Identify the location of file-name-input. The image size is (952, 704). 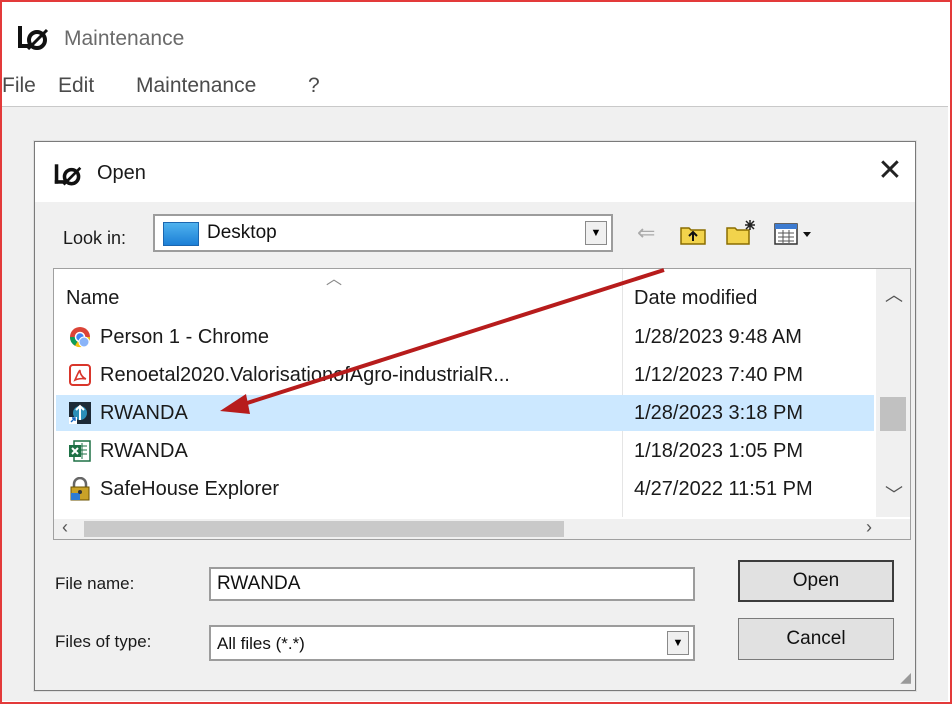
(452, 584).